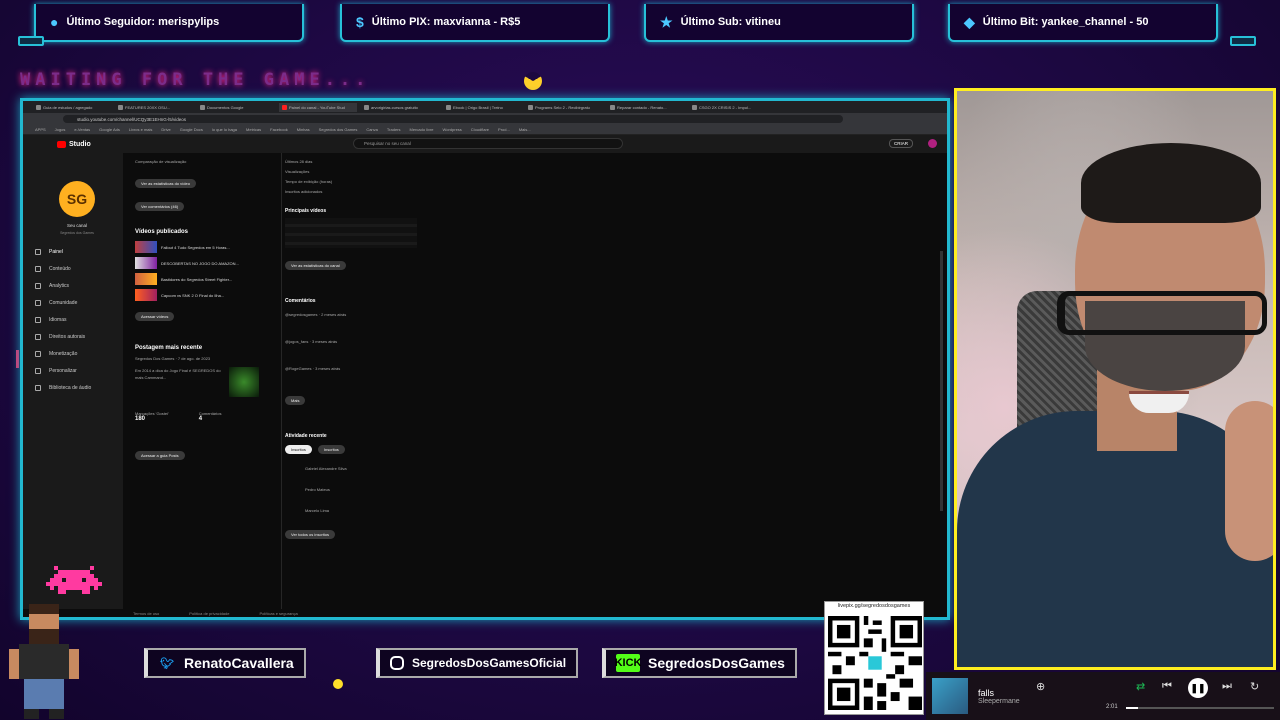  What do you see at coordinates (165, 129) in the screenshot?
I see `bookmark: Drive` at bounding box center [165, 129].